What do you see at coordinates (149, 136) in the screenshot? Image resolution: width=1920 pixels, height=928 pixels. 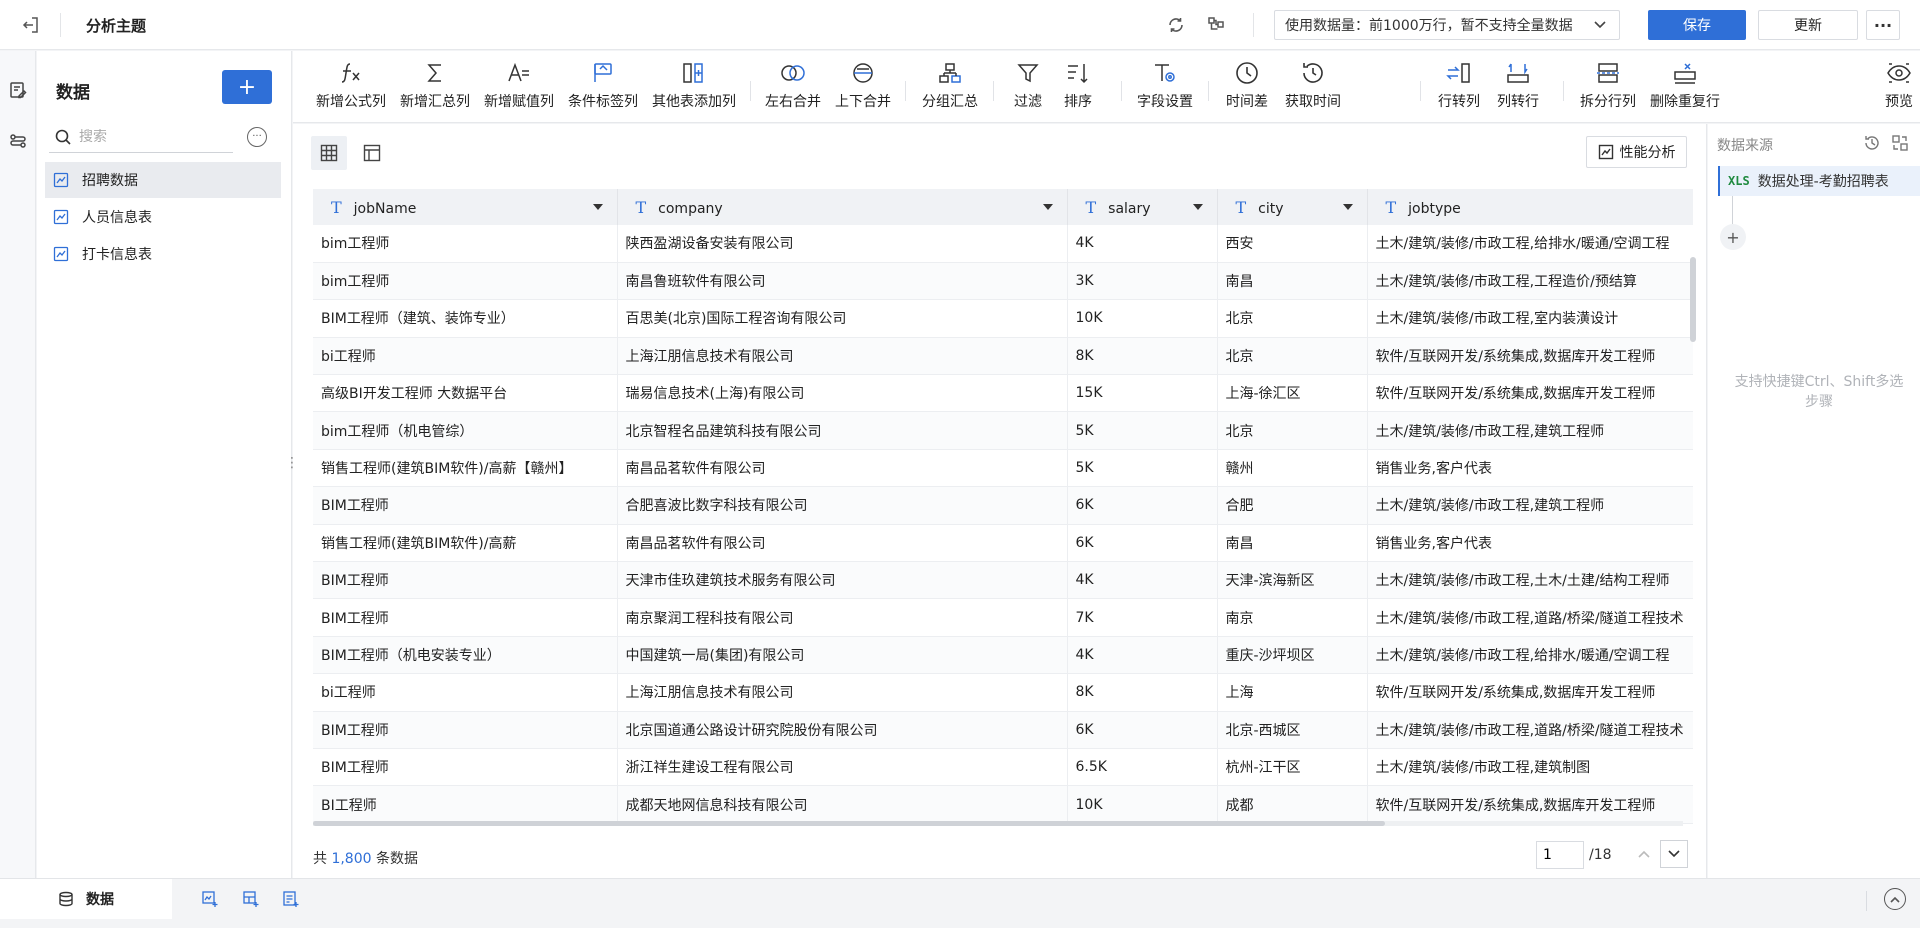 I see `search-input` at bounding box center [149, 136].